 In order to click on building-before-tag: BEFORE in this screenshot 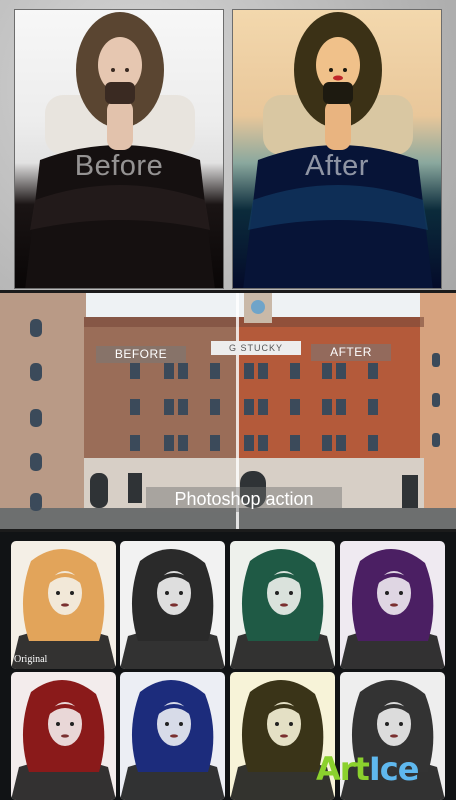, I will do `click(141, 354)`.